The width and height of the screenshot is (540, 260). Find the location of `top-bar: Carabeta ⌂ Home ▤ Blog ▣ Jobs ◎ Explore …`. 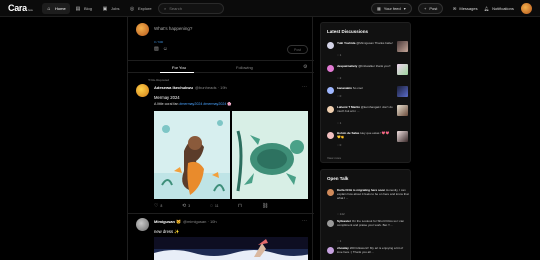

top-bar: Carabeta ⌂ Home ▤ Blog ▣ Jobs ◎ Explore … is located at coordinates (270, 8).